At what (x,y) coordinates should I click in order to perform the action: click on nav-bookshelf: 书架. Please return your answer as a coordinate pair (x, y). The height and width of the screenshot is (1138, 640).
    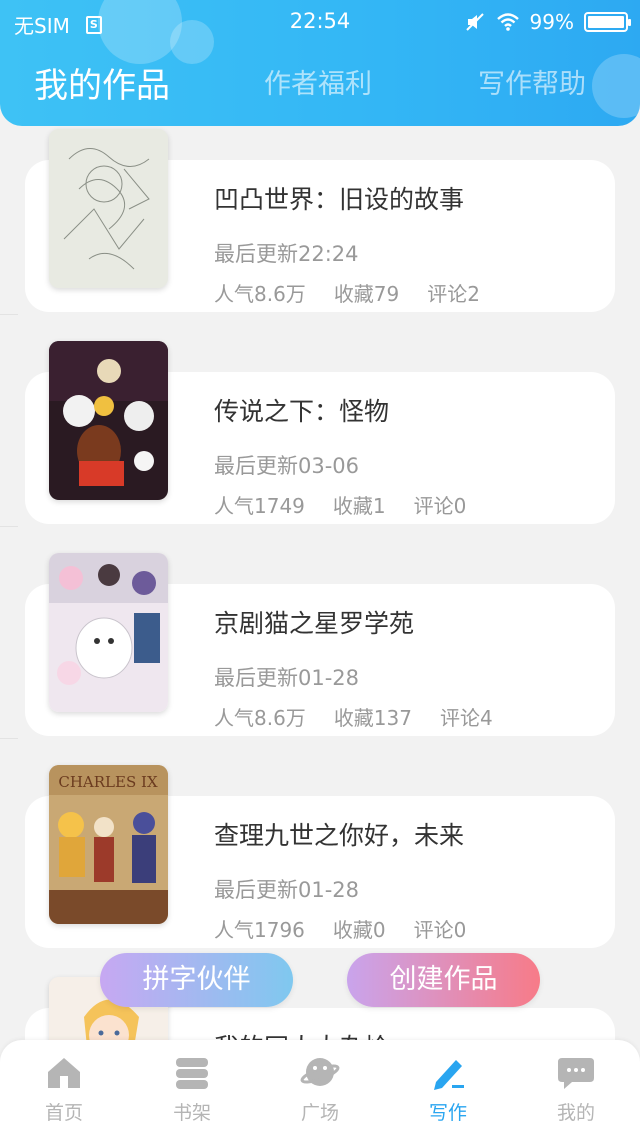
    Looking at the image, I should click on (192, 1088).